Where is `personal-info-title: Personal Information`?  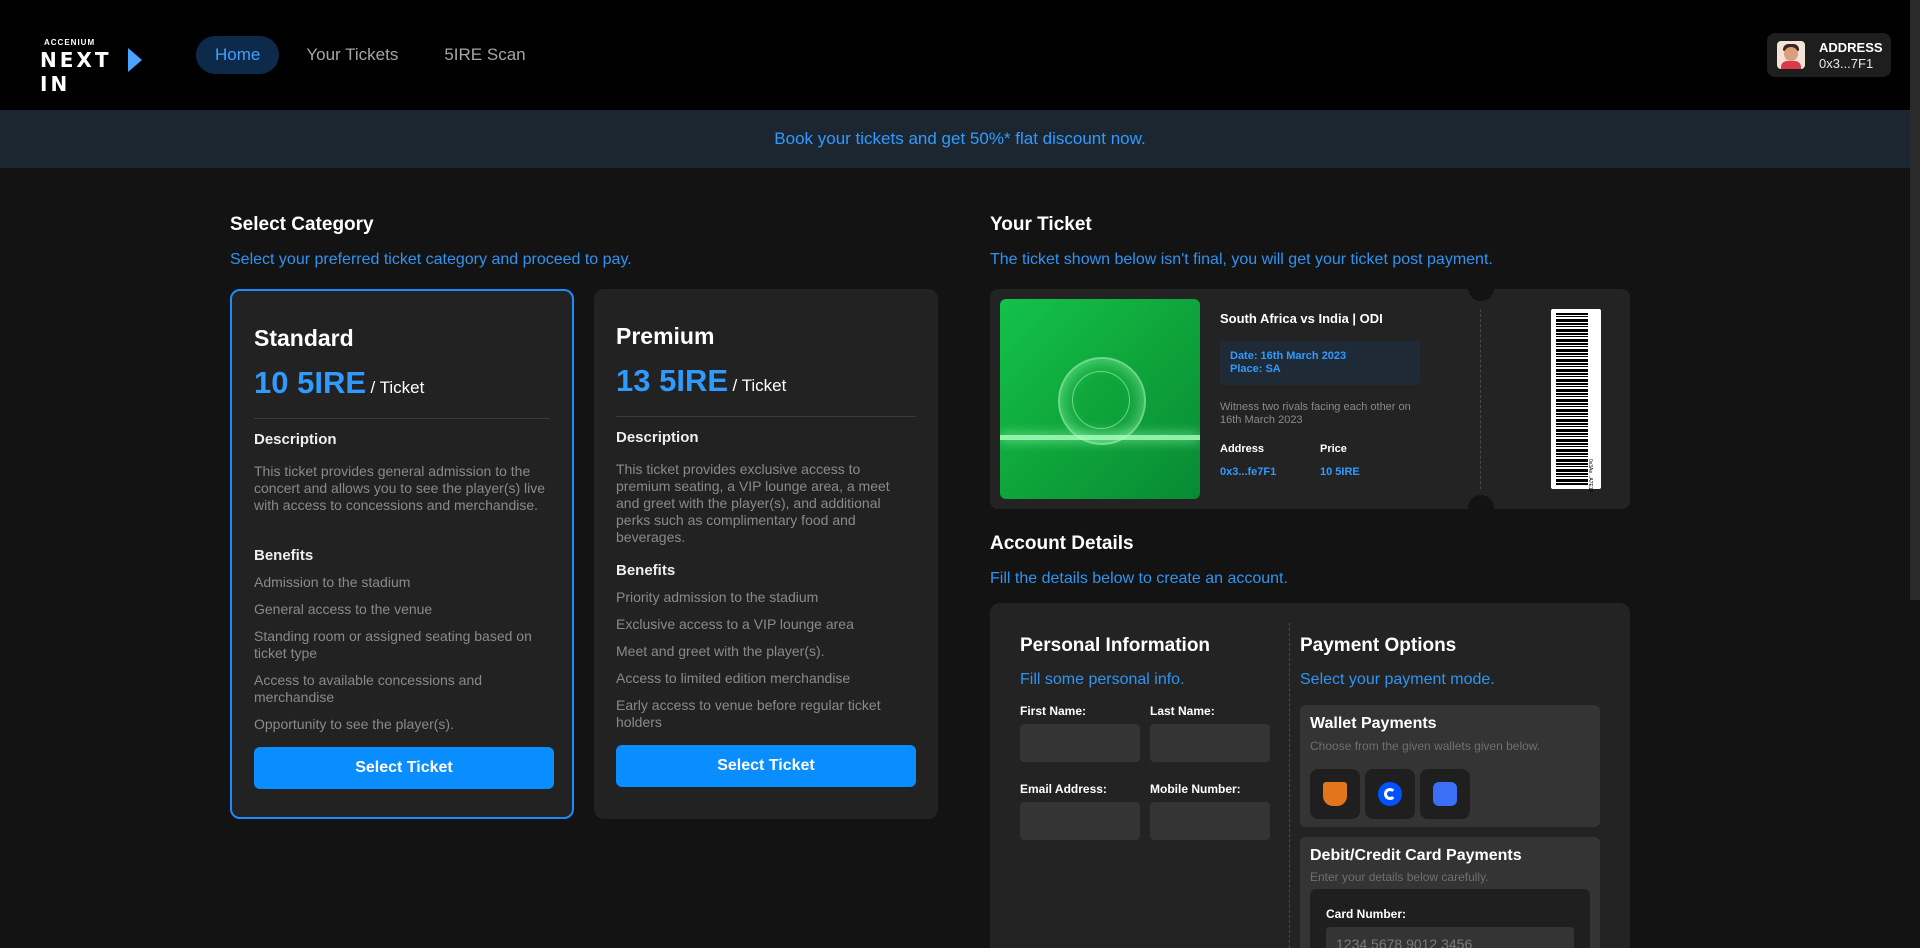
personal-info-title: Personal Information is located at coordinates (1115, 645).